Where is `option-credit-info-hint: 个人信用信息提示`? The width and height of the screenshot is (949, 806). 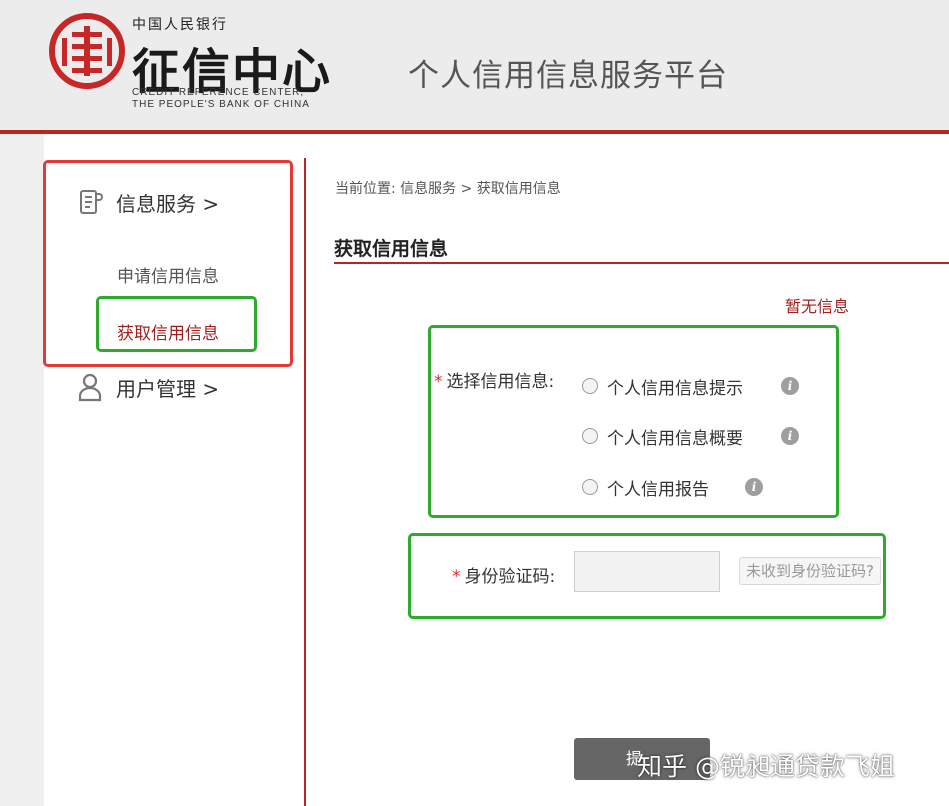 option-credit-info-hint: 个人信用信息提示 is located at coordinates (662, 386).